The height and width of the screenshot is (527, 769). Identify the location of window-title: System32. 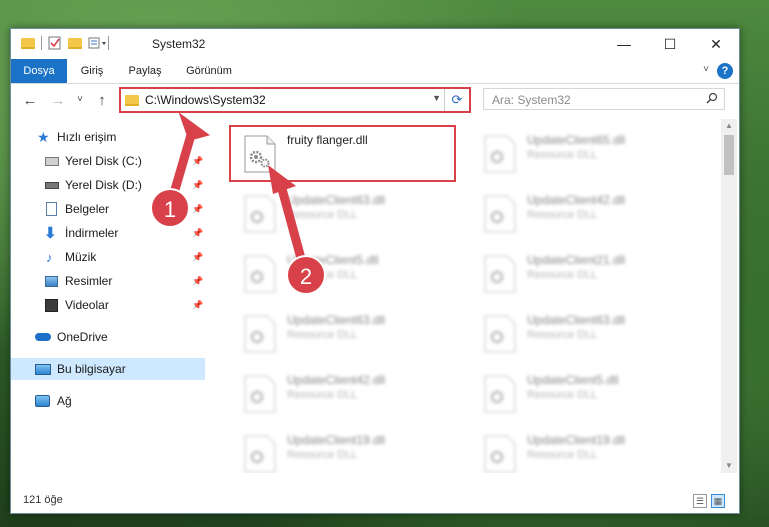
(179, 44).